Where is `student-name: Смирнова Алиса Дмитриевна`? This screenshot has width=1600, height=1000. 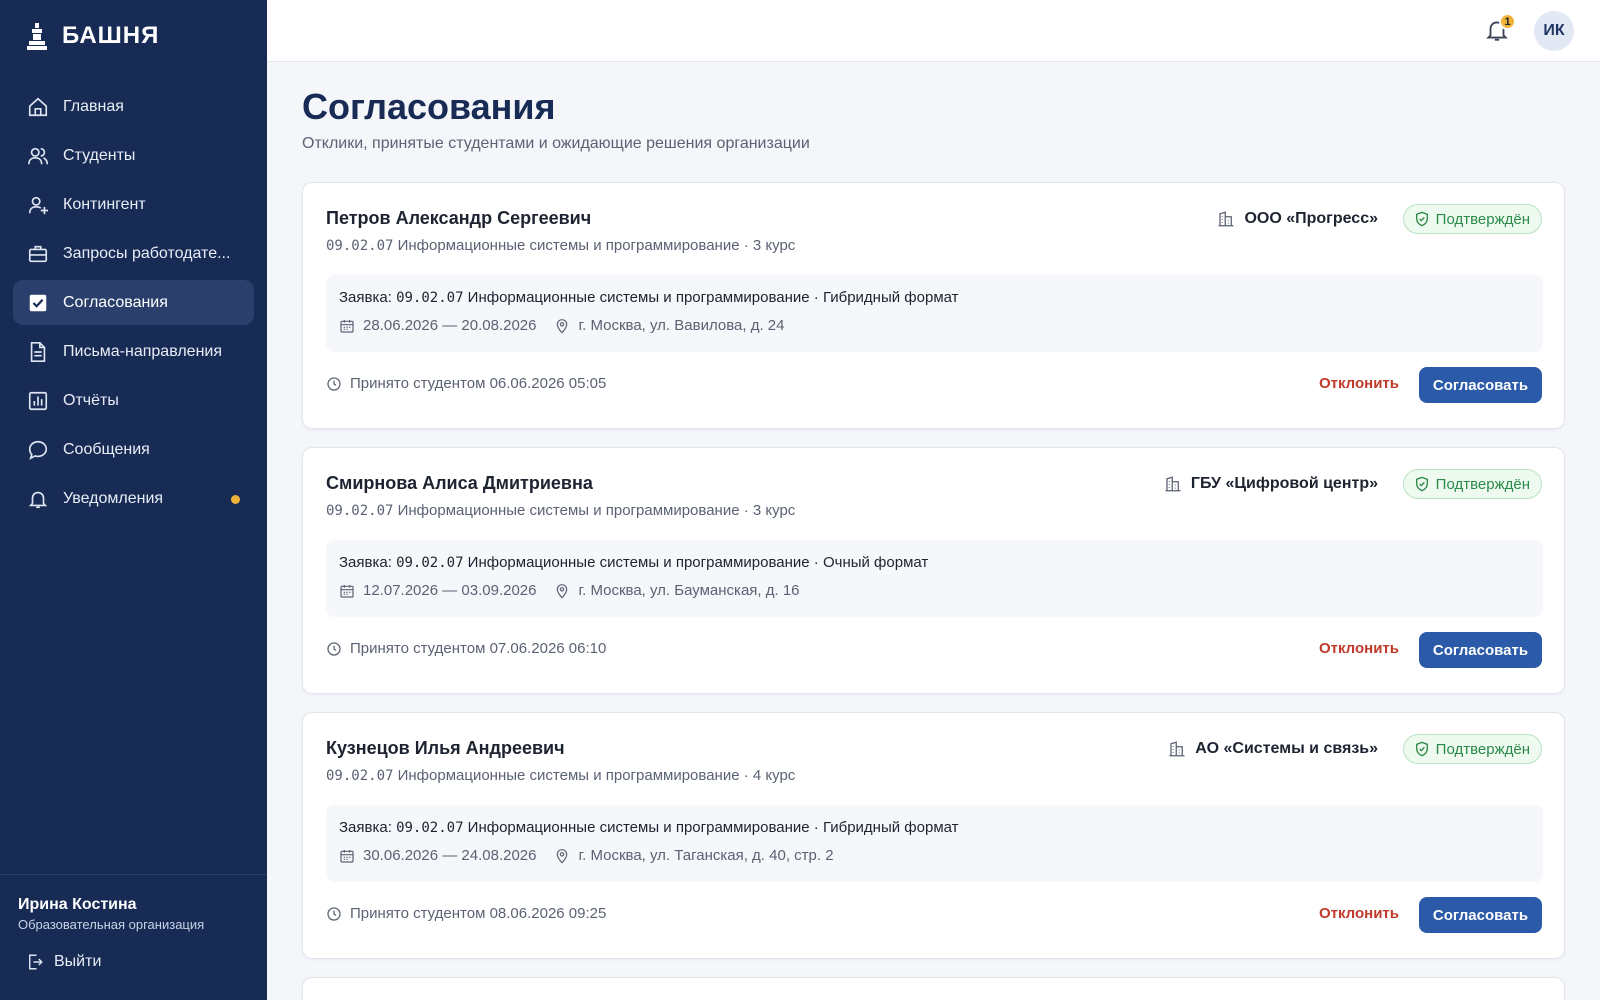 student-name: Смирнова Алиса Дмитриевна is located at coordinates (459, 483).